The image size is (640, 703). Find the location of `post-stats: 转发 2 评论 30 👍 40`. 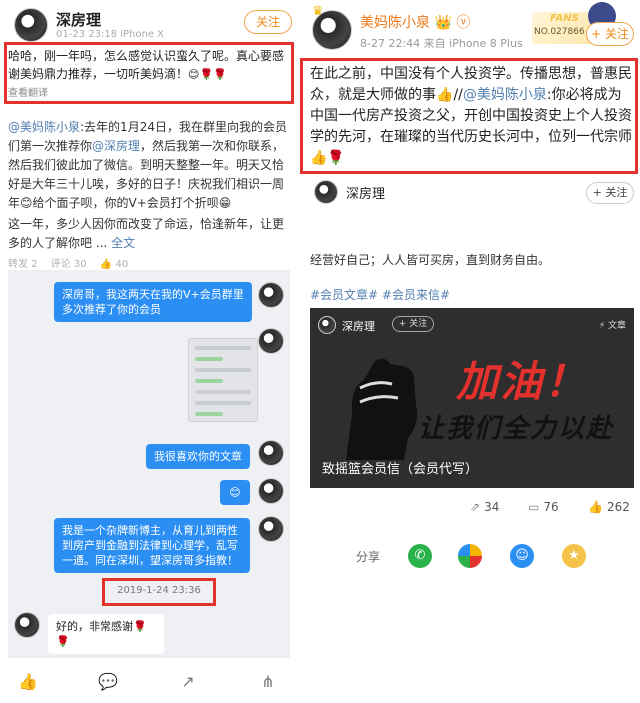

post-stats: 转发 2 评论 30 👍 40 is located at coordinates (78, 262).